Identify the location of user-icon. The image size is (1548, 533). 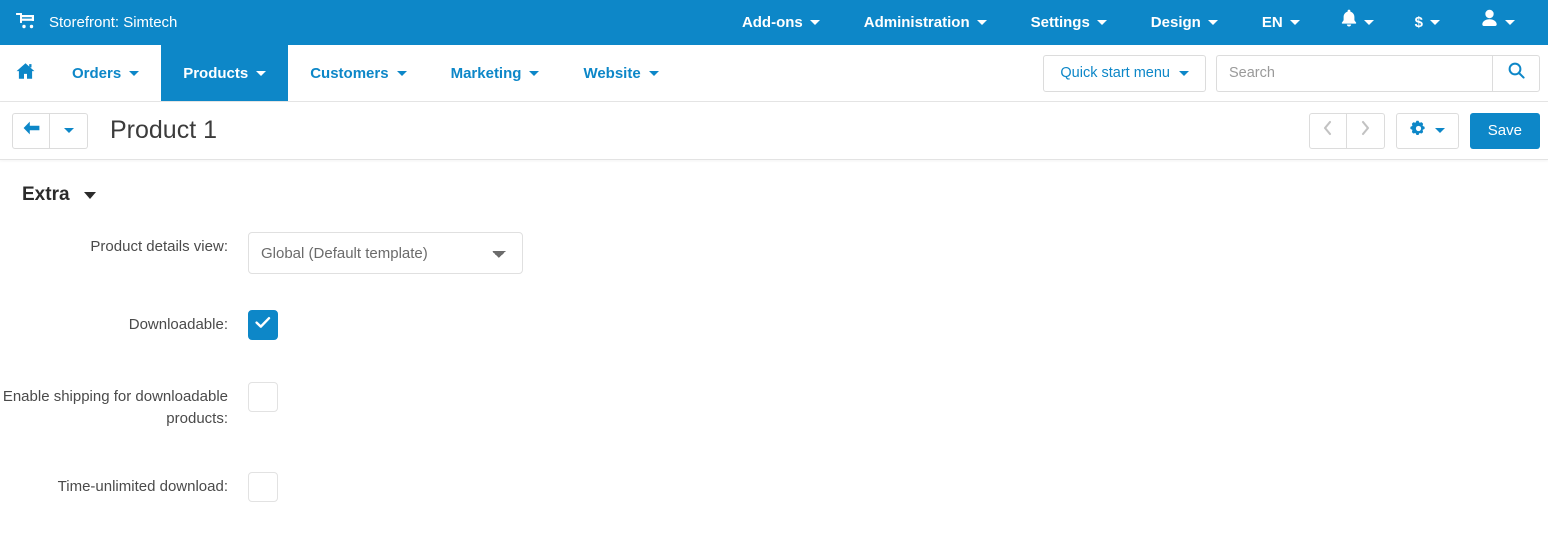
(1489, 22).